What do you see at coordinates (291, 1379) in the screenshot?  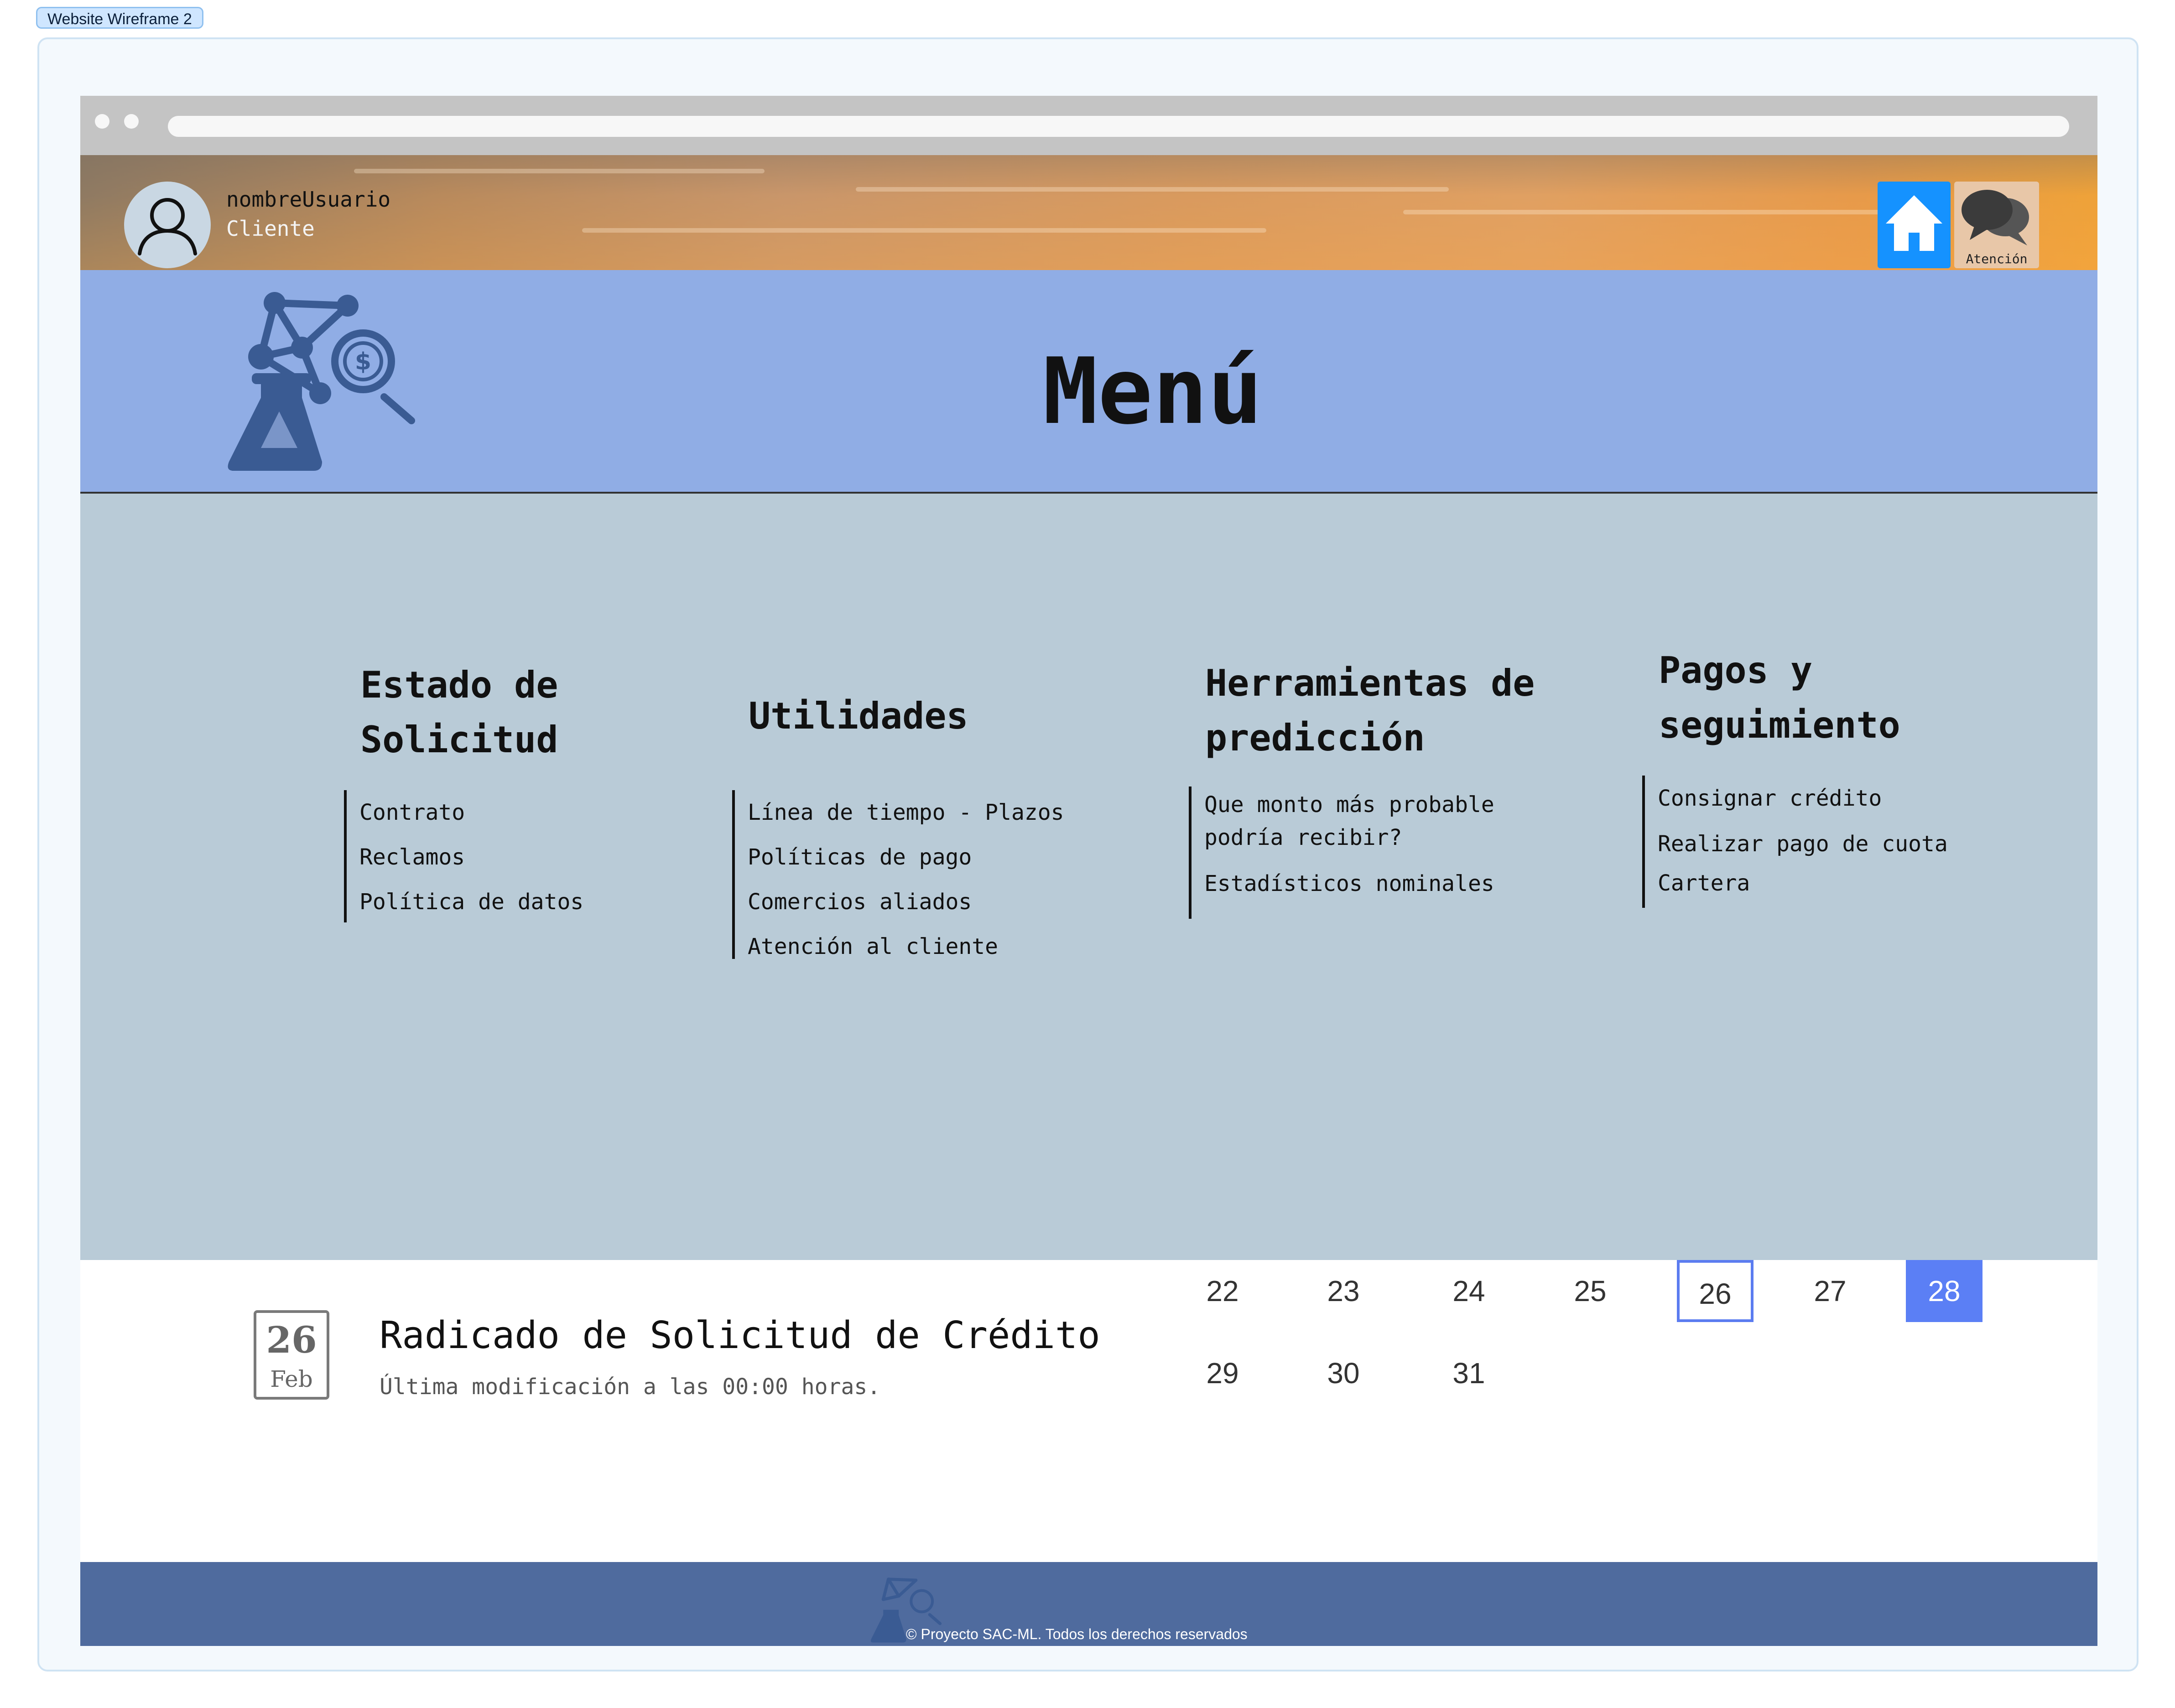 I see `event-month: Feb` at bounding box center [291, 1379].